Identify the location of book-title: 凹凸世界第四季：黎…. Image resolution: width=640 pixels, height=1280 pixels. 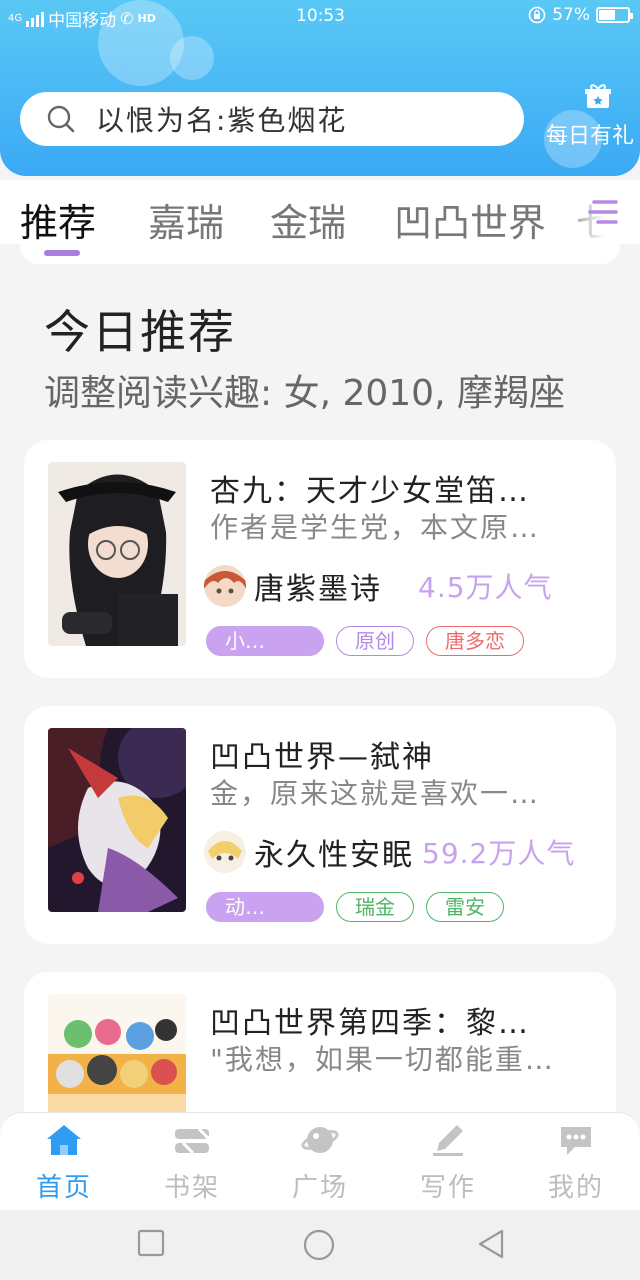
(370, 1023).